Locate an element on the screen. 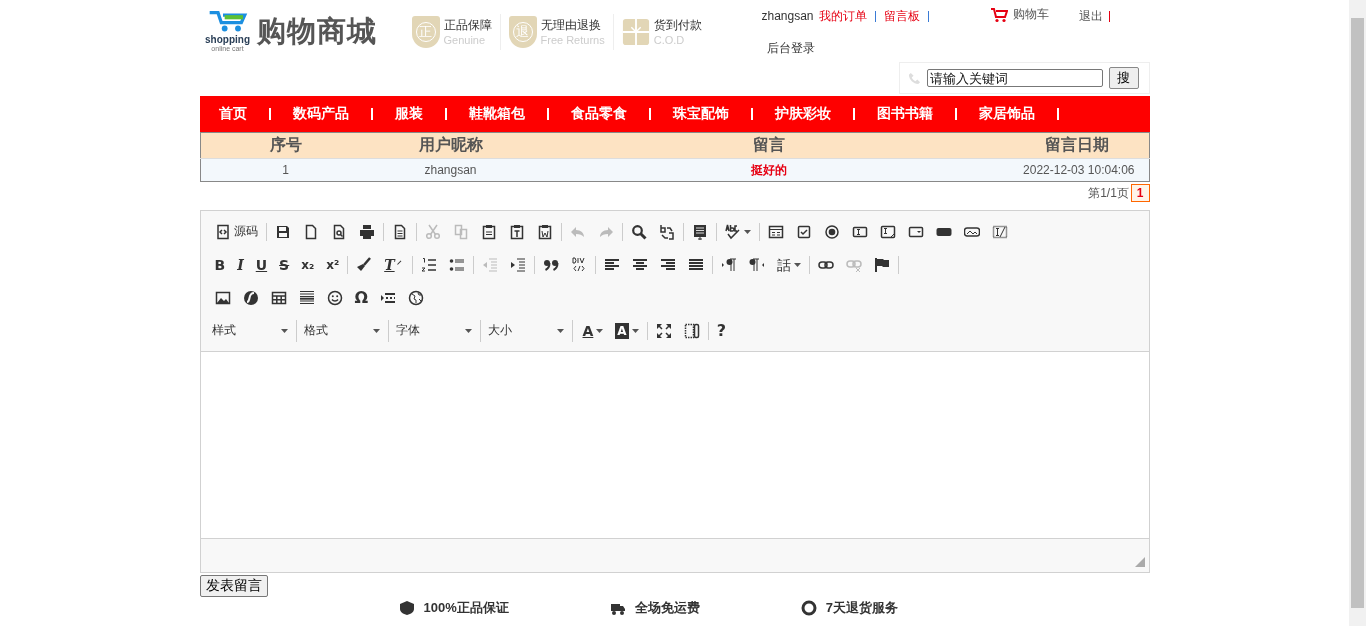 This screenshot has height=626, width=1366. nav-link: 图书书籍 is located at coordinates (904, 114).